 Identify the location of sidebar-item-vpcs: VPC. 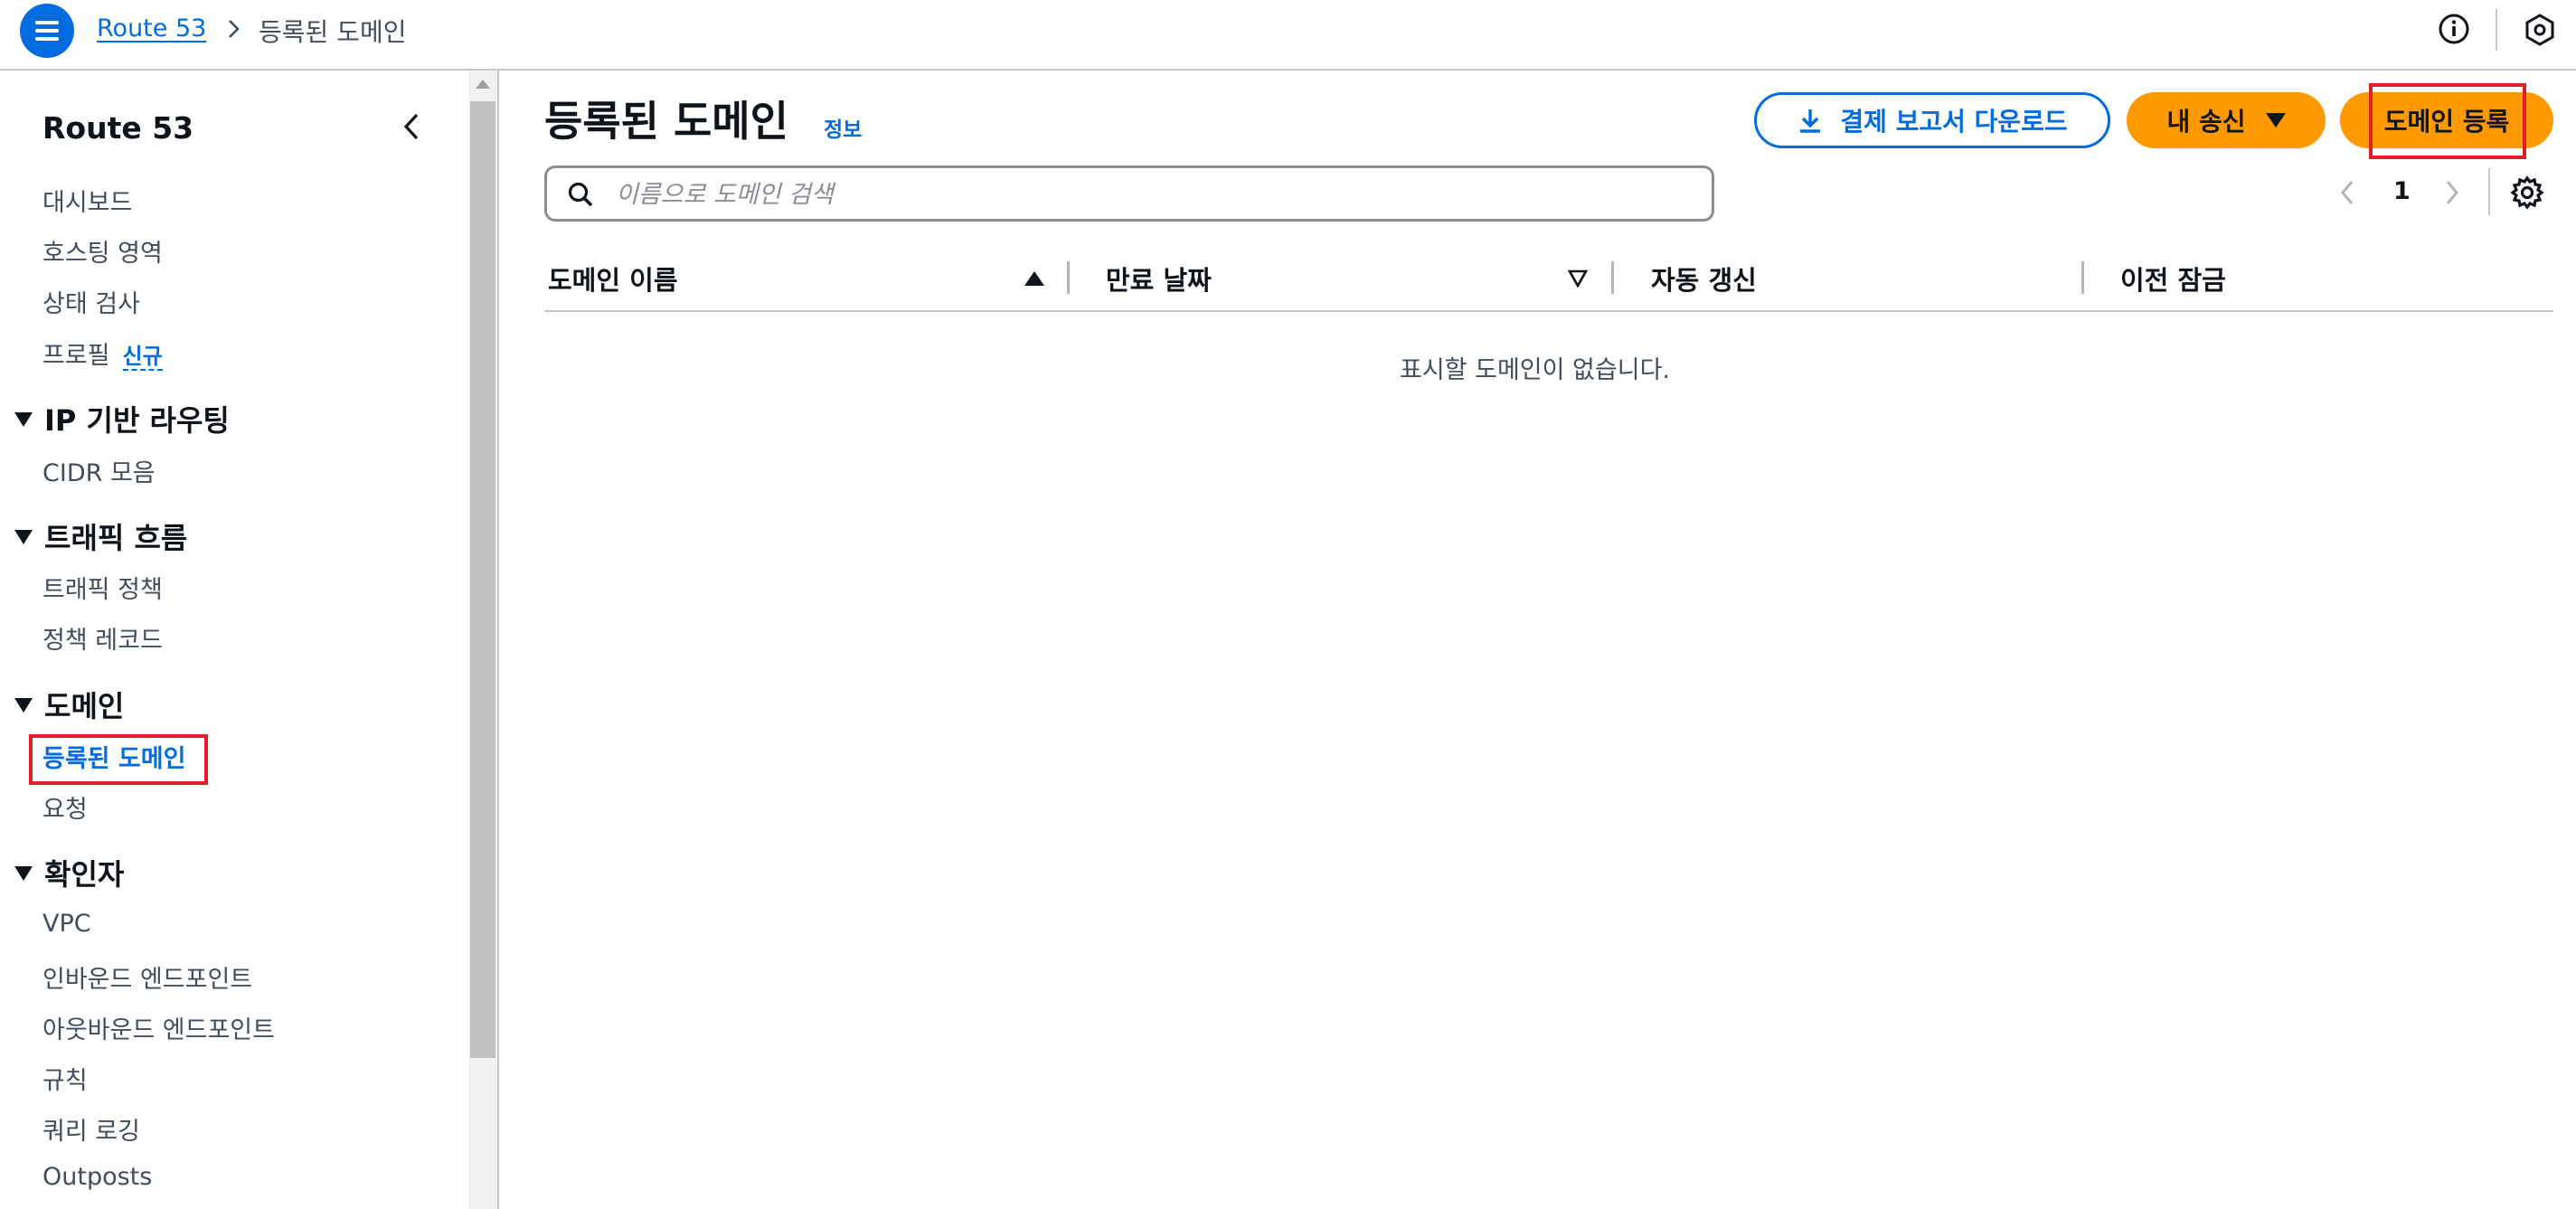
(66, 924).